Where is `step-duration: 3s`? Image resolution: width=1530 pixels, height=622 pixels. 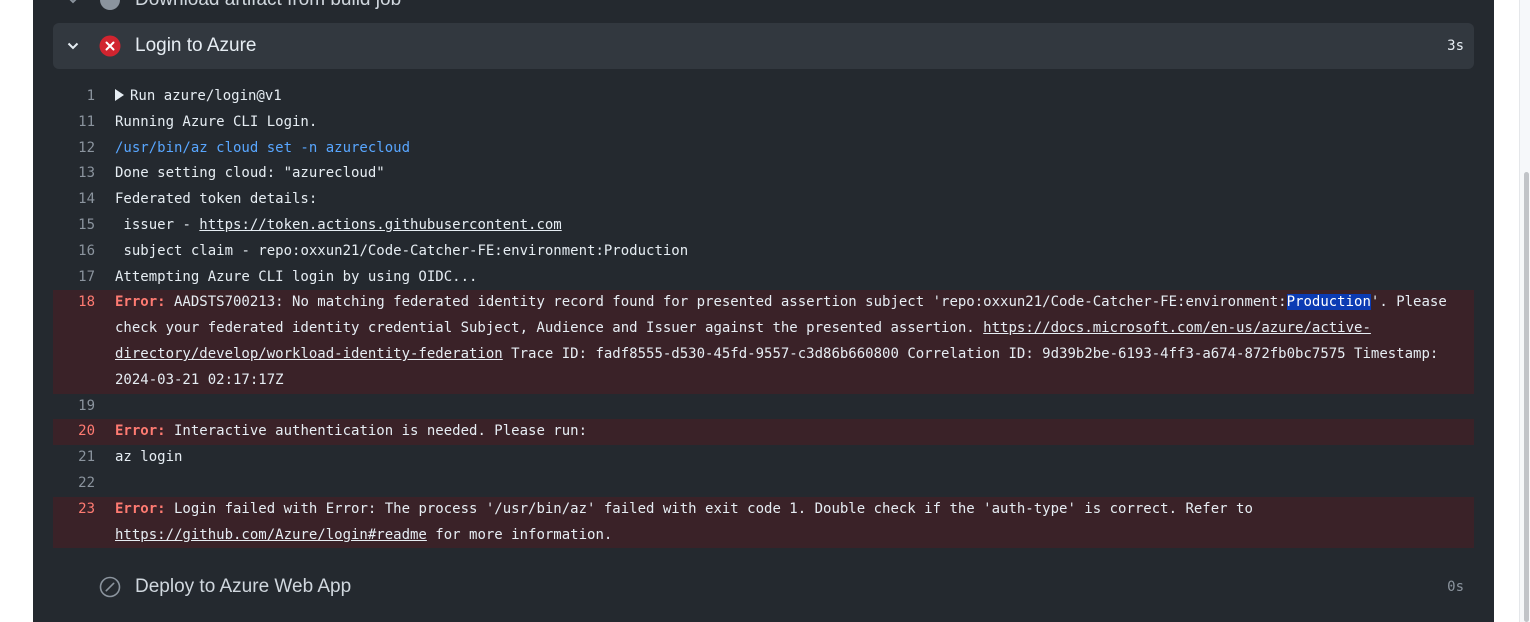 step-duration: 3s is located at coordinates (1455, 46).